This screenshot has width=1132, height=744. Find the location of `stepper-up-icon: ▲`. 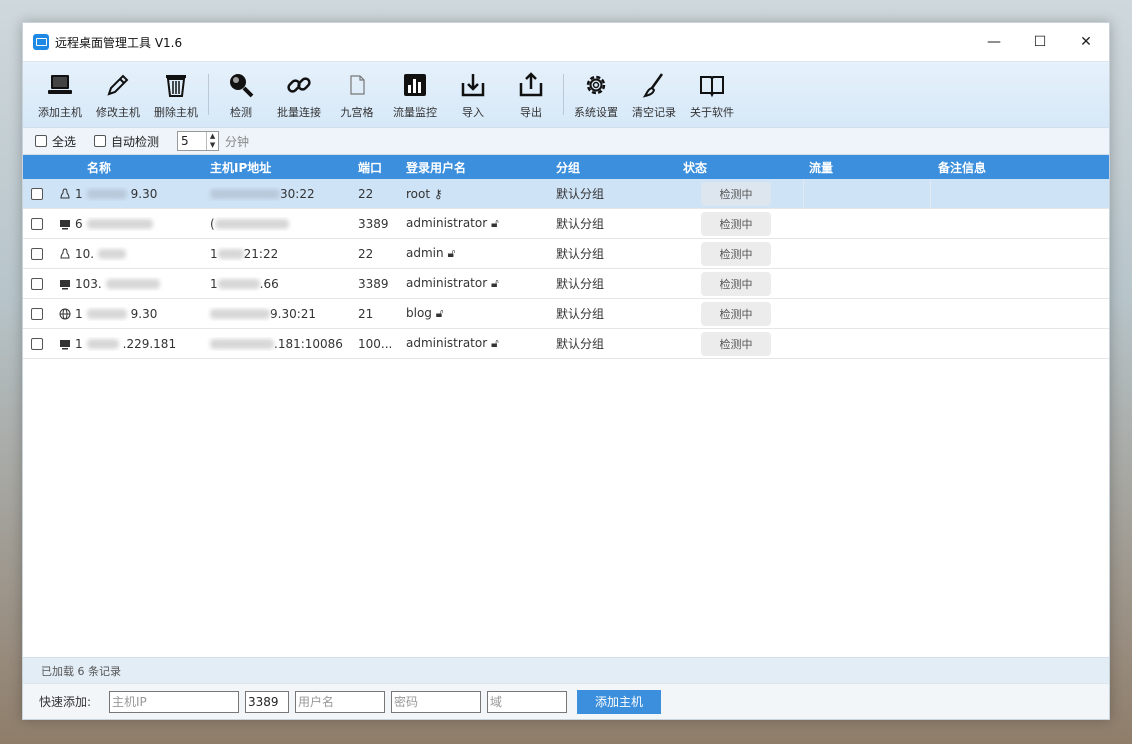

stepper-up-icon: ▲ is located at coordinates (212, 136).